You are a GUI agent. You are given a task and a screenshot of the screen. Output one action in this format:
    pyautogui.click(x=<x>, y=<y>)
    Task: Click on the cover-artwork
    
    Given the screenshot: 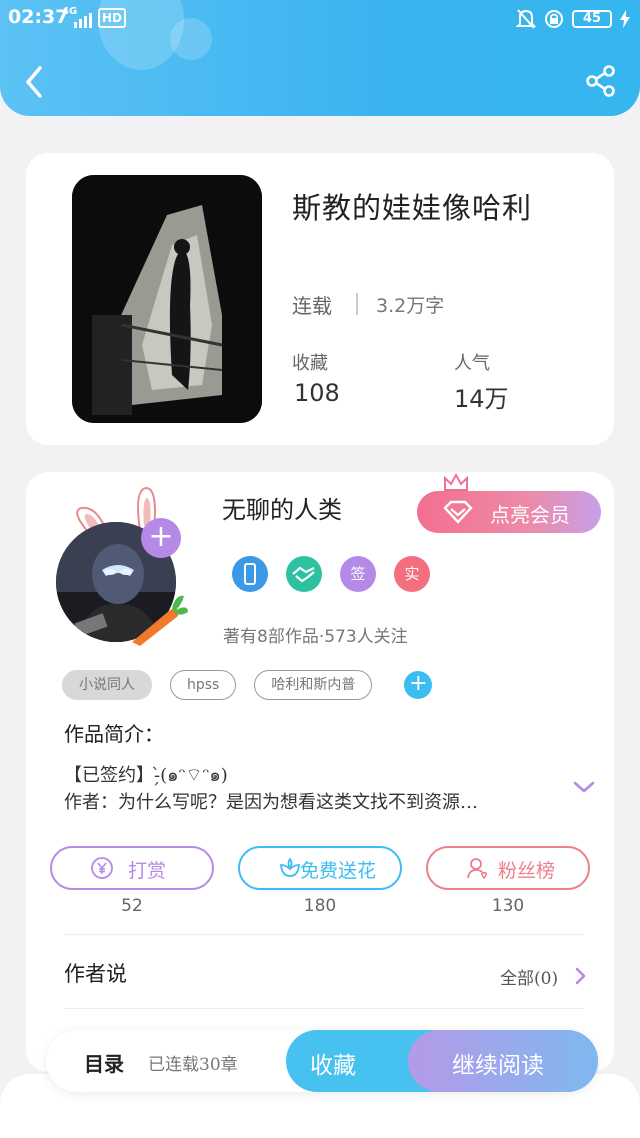 What is the action you would take?
    pyautogui.click(x=167, y=299)
    